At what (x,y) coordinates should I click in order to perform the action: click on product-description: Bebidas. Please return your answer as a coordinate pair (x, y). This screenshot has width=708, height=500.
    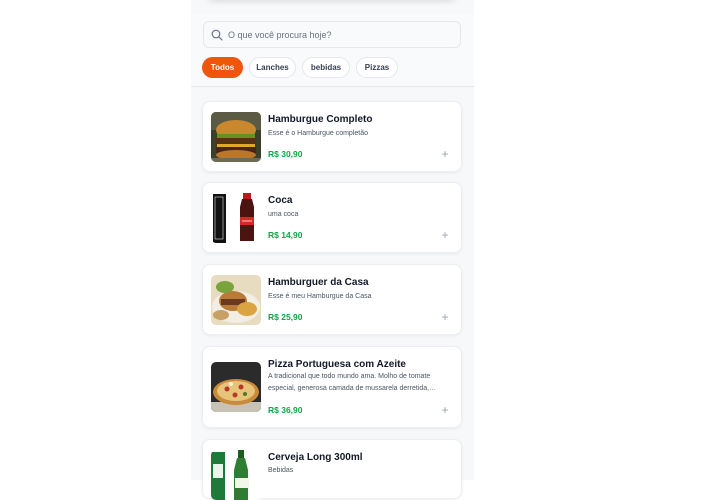
    Looking at the image, I should click on (281, 470).